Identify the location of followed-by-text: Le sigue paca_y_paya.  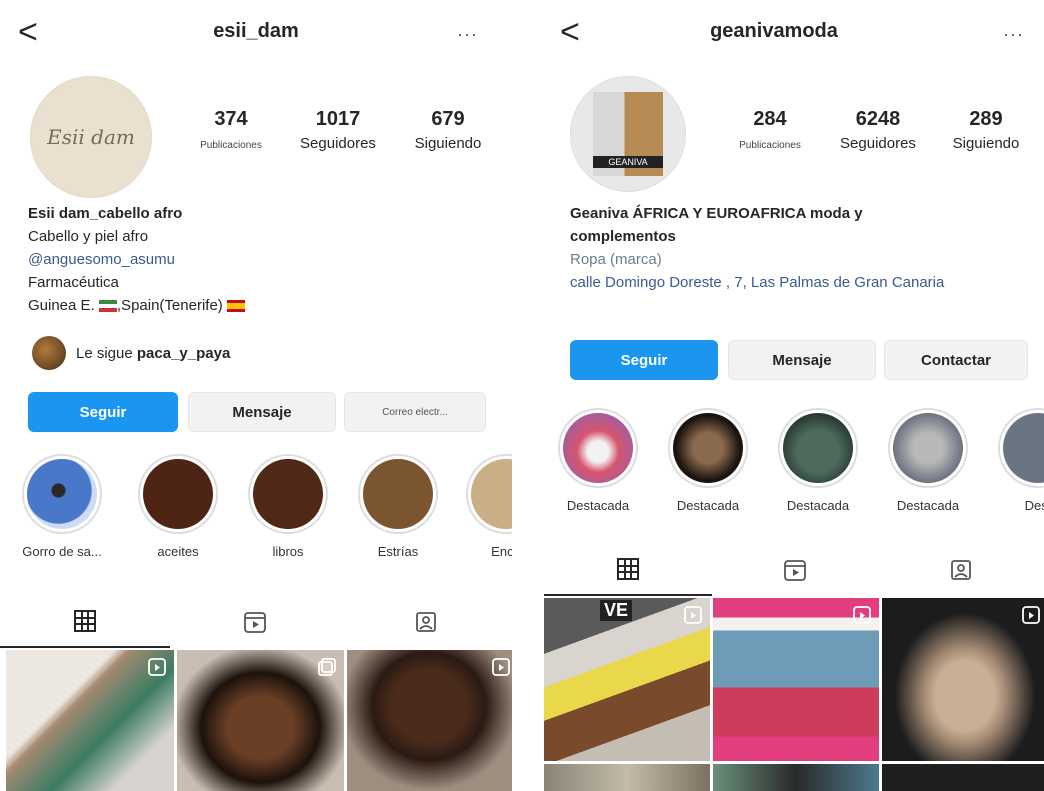
(153, 353).